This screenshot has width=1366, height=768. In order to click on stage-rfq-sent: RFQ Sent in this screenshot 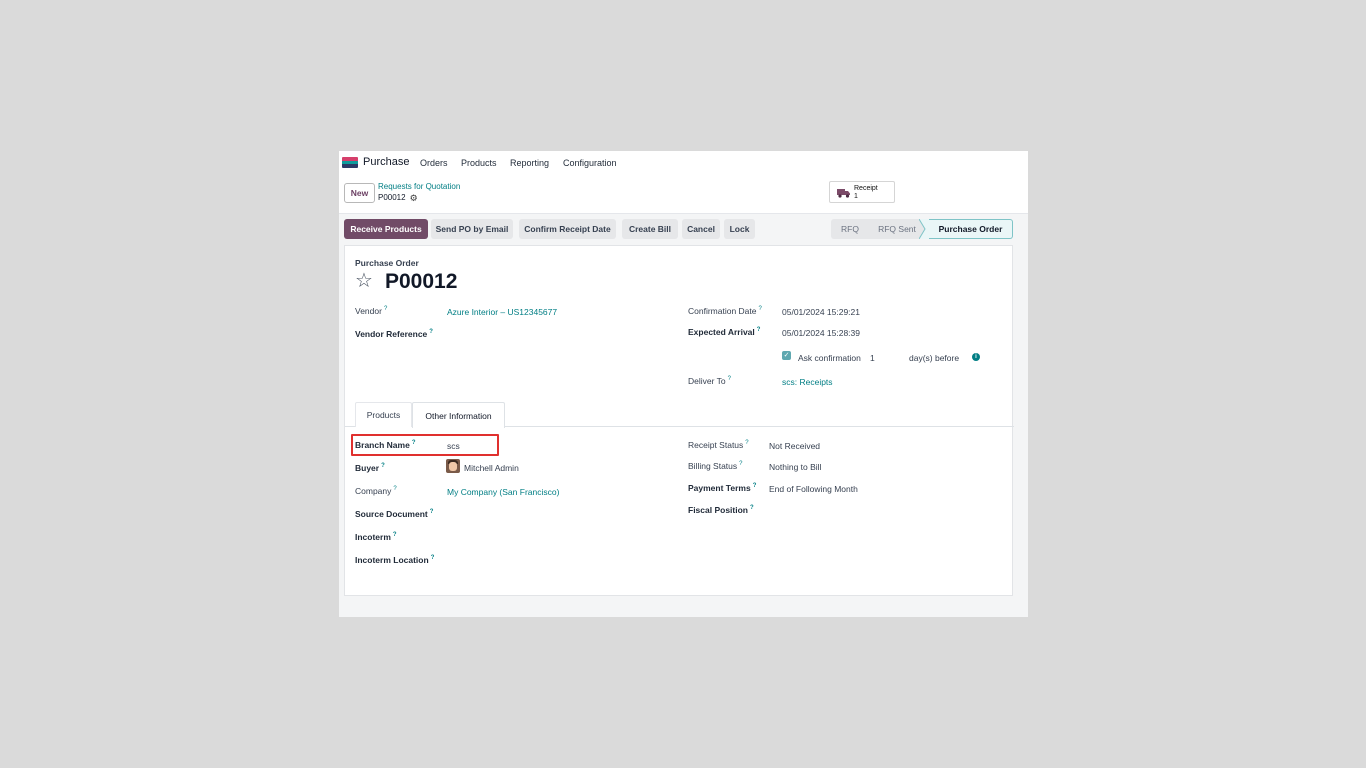, I will do `click(897, 229)`.